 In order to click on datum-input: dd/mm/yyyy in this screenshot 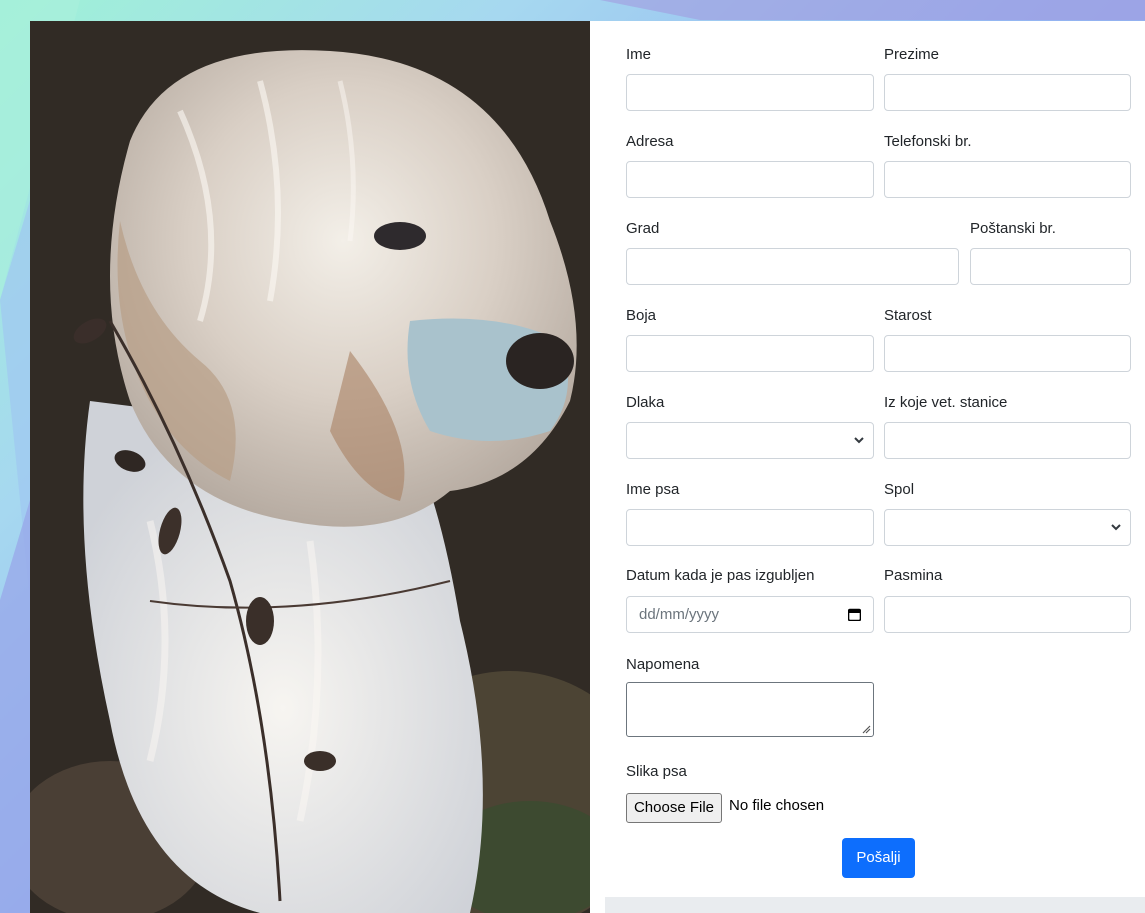, I will do `click(750, 614)`.